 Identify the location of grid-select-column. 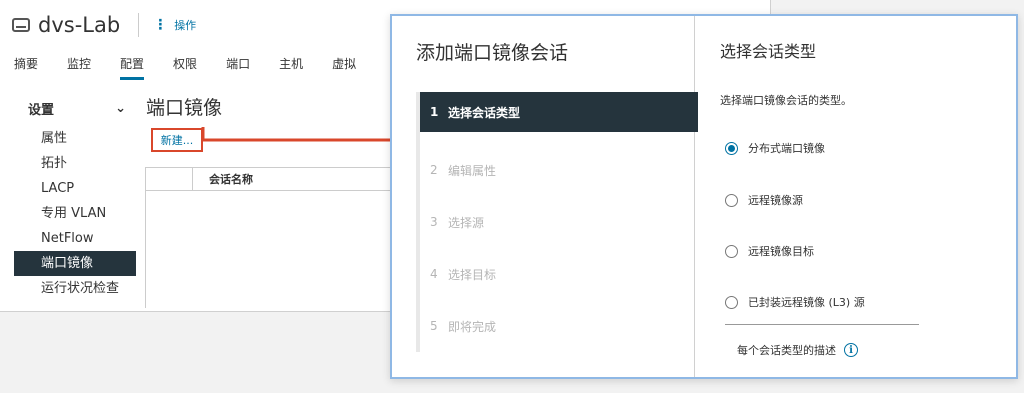
(169, 179).